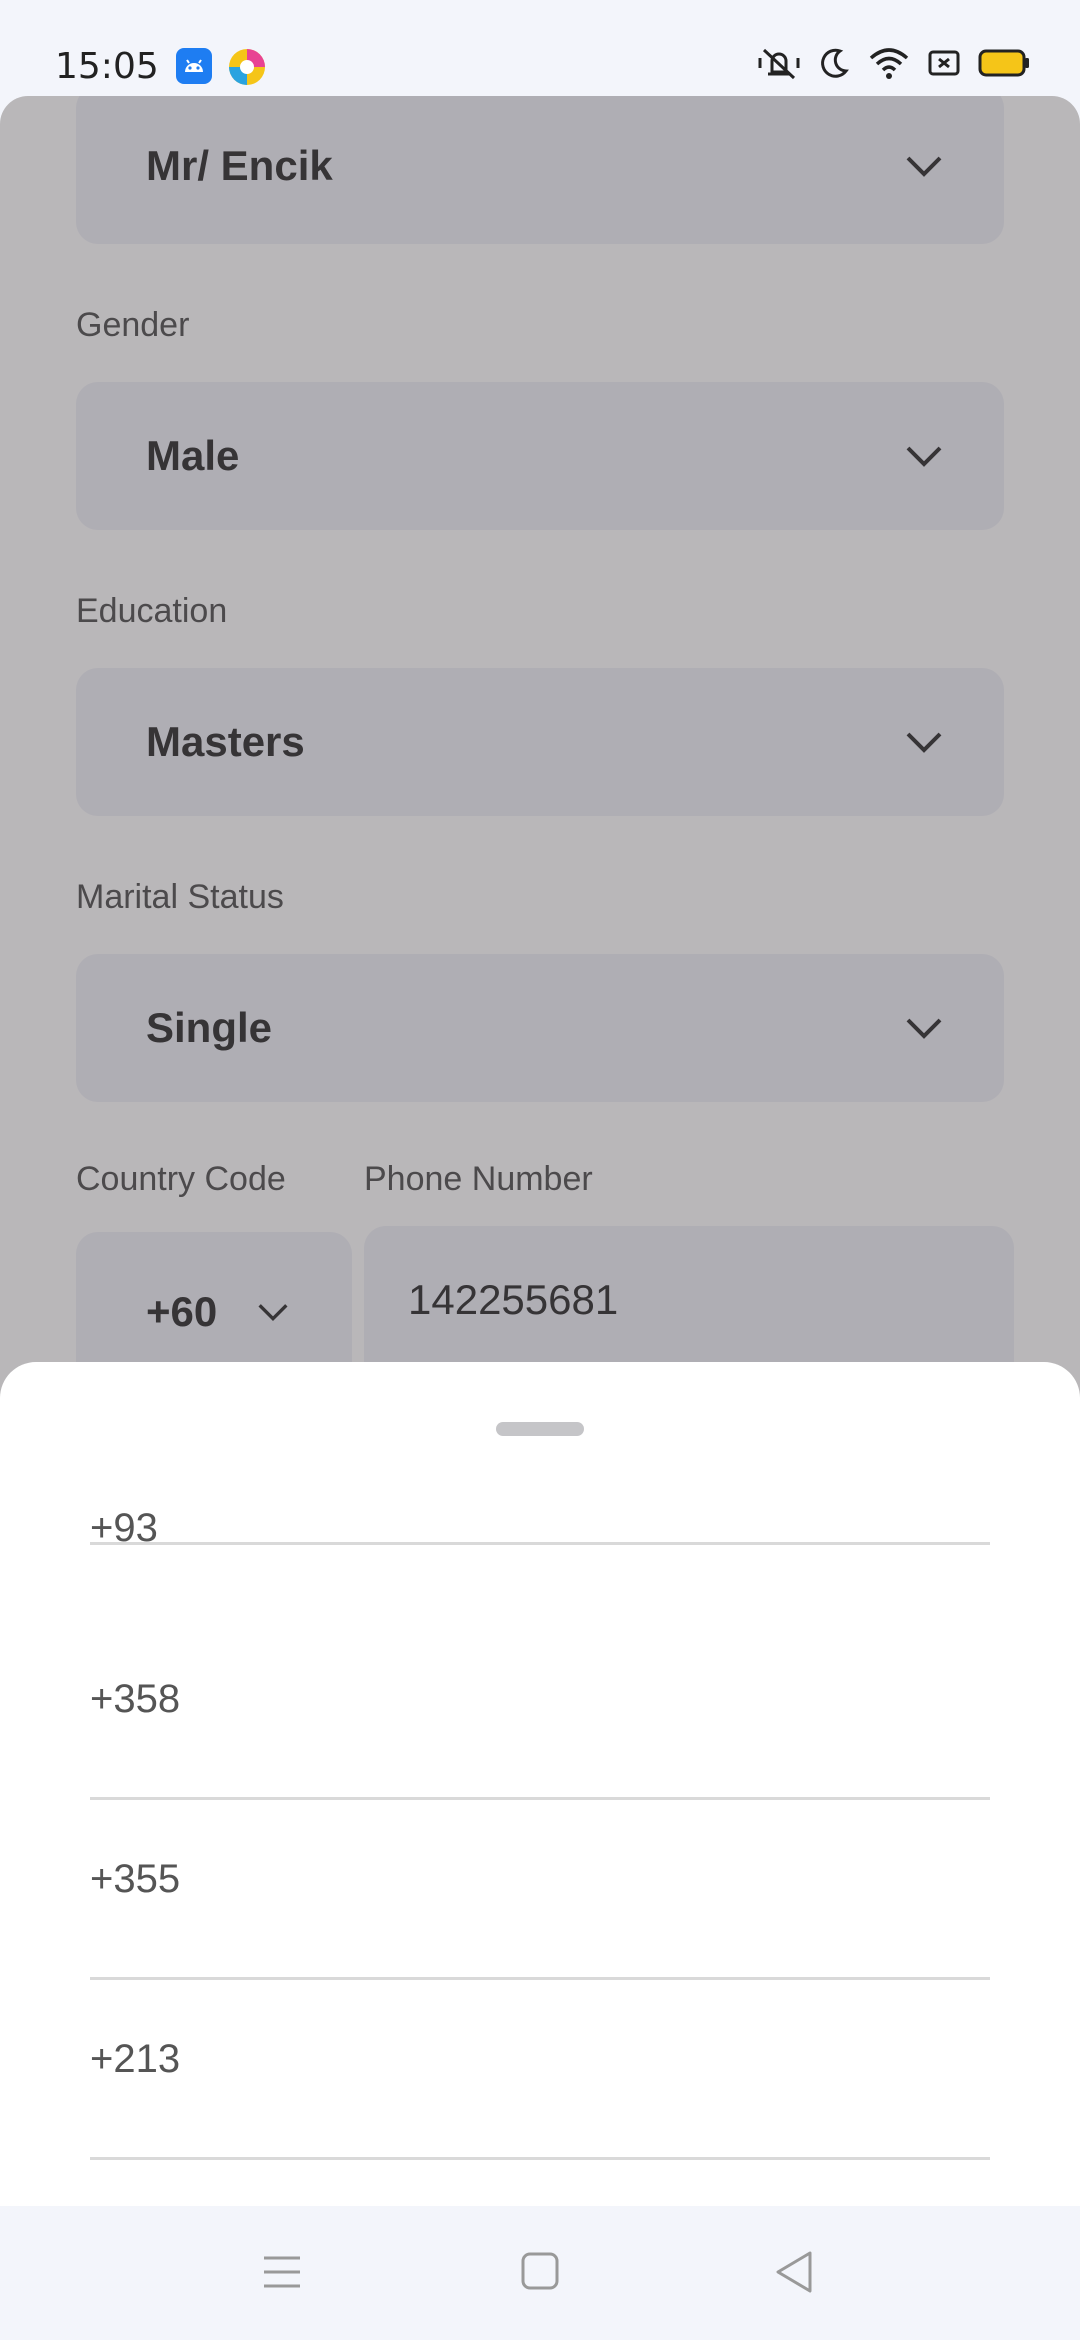  I want to click on menu-icon, so click(282, 2274).